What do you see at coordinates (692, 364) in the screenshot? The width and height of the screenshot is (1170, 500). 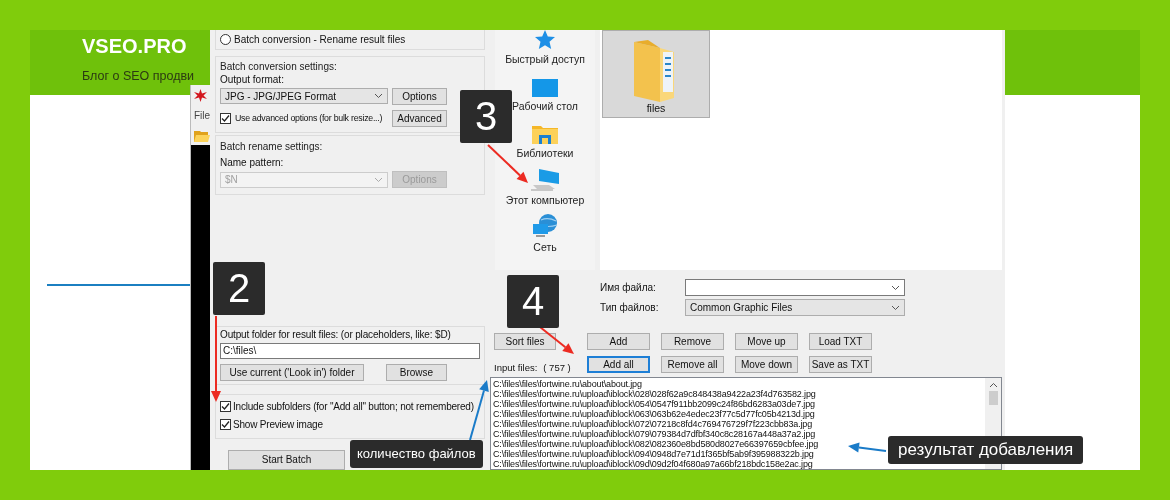 I see `list-button: Remove all` at bounding box center [692, 364].